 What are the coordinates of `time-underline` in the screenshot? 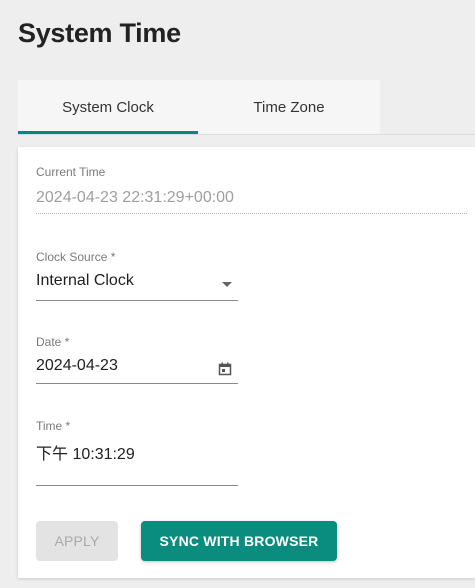 It's located at (137, 485).